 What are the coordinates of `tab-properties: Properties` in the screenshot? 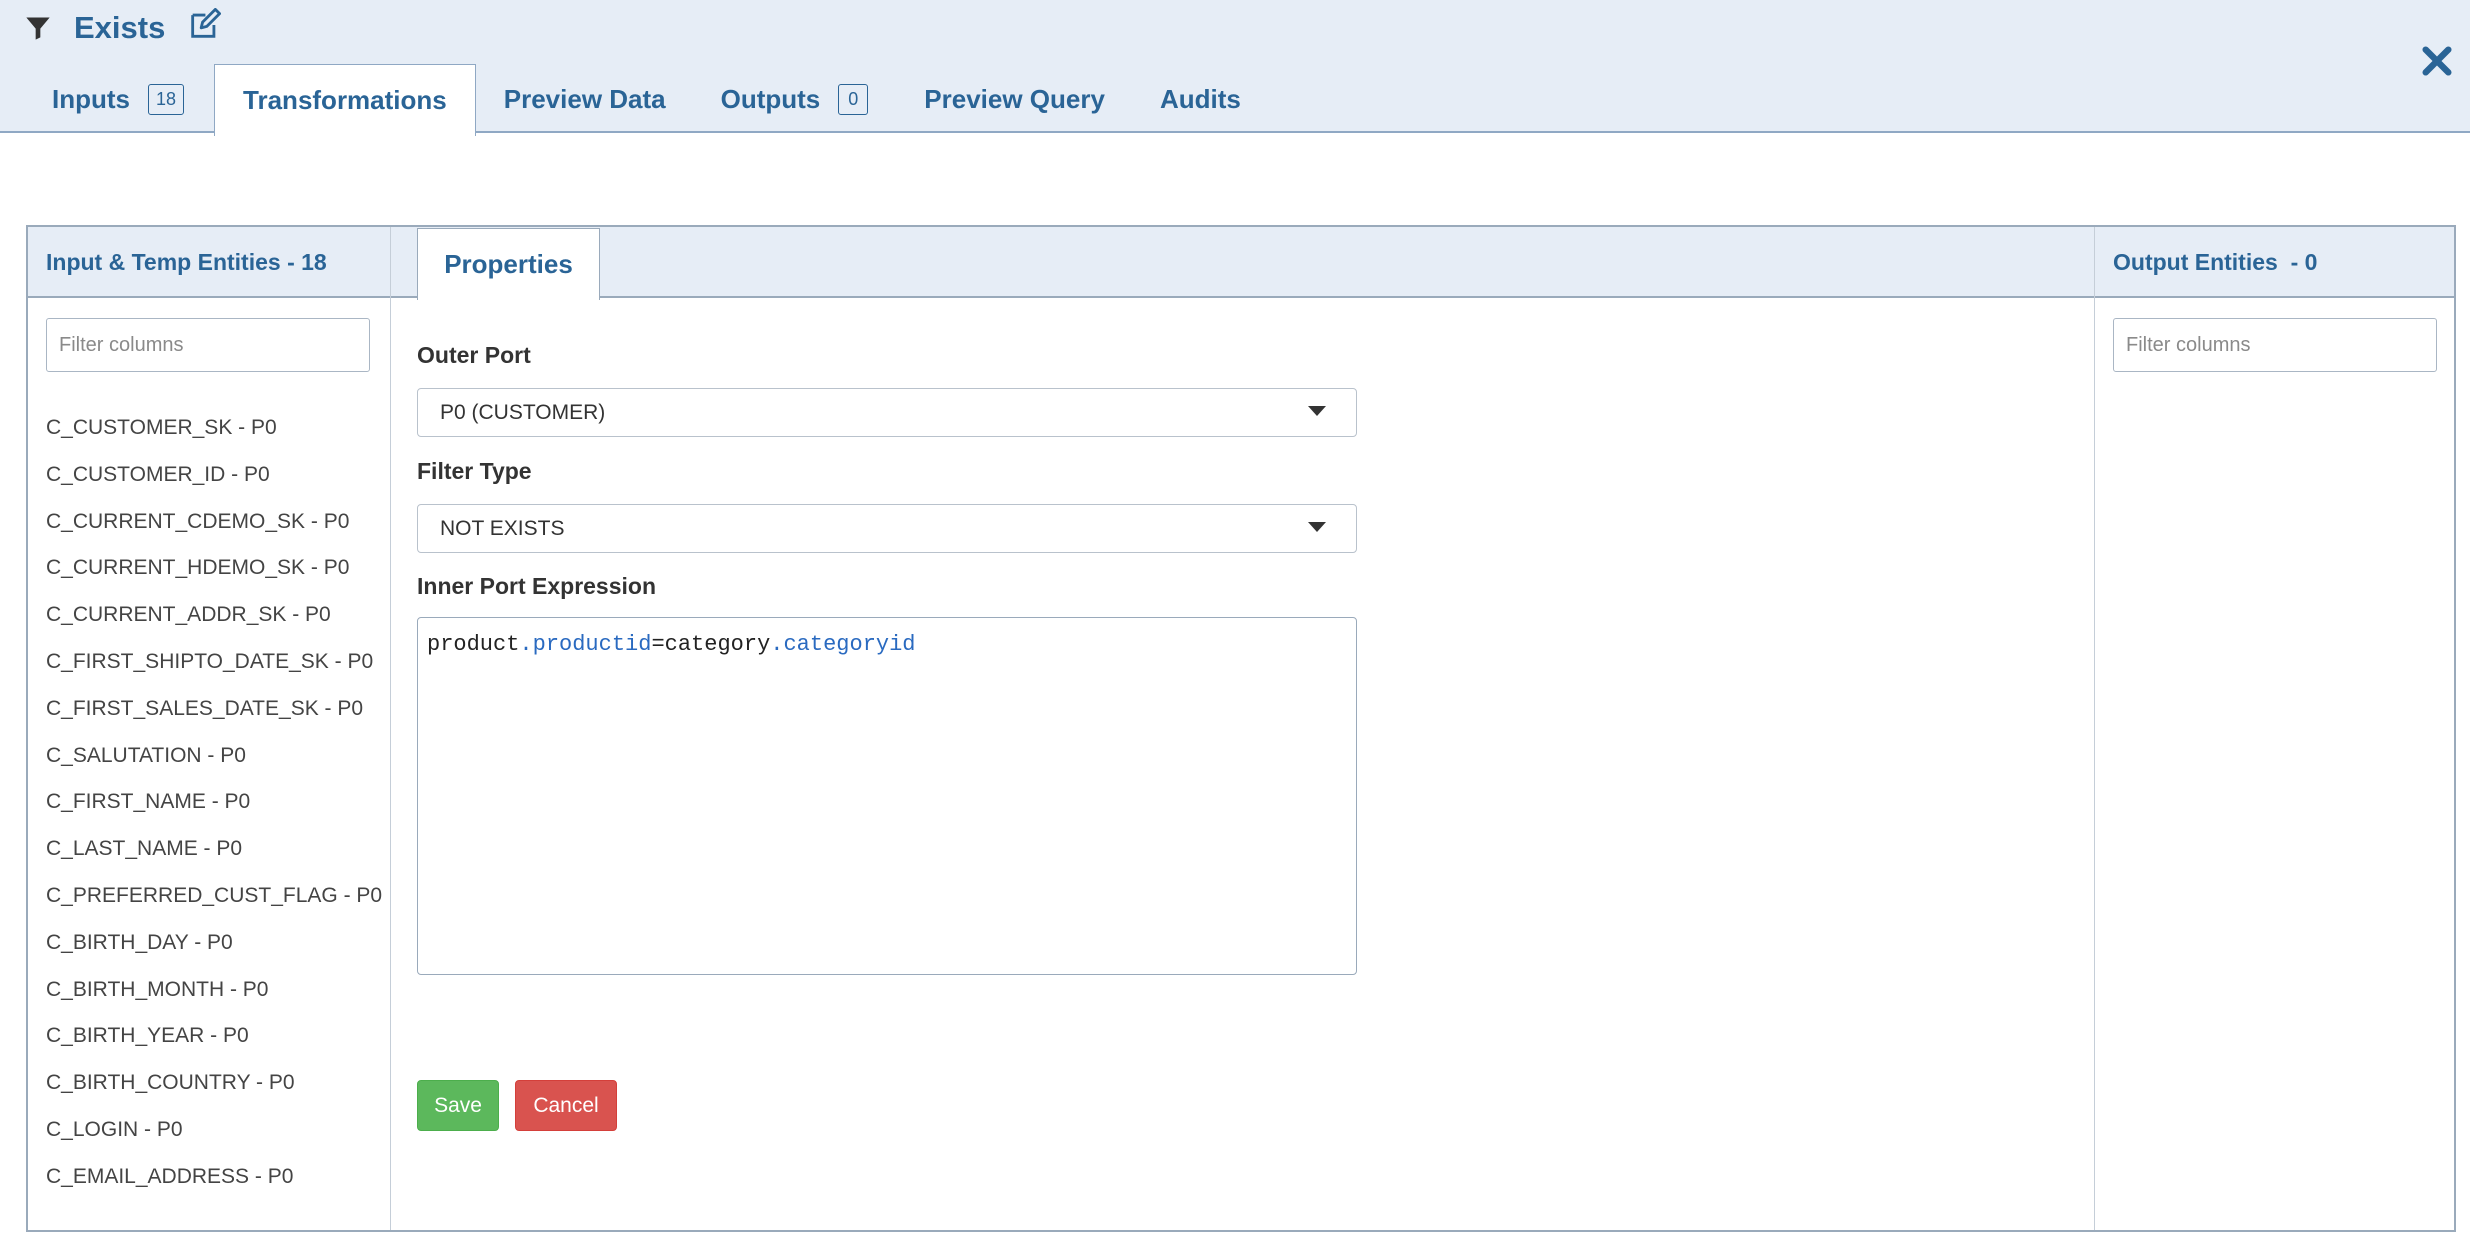 It's located at (508, 264).